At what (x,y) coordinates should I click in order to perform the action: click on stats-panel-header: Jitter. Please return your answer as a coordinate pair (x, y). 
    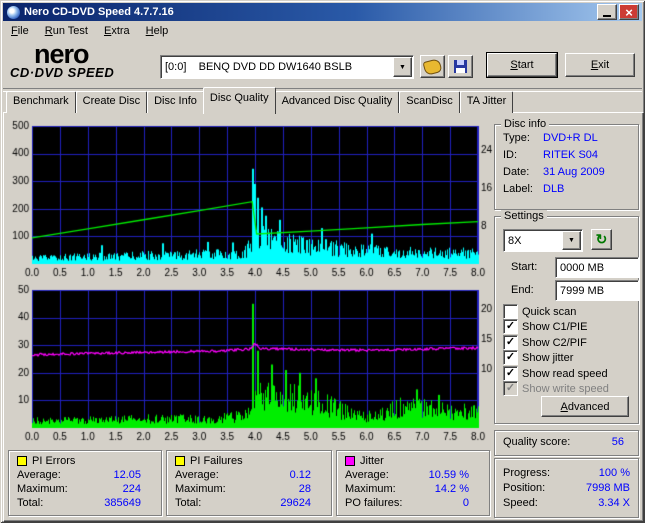
    Looking at the image, I should click on (413, 459).